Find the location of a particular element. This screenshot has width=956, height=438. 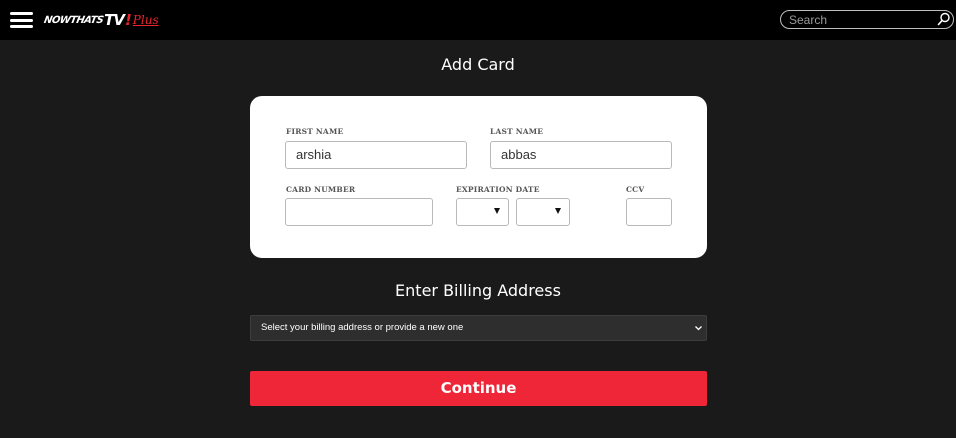

search-box is located at coordinates (867, 19).